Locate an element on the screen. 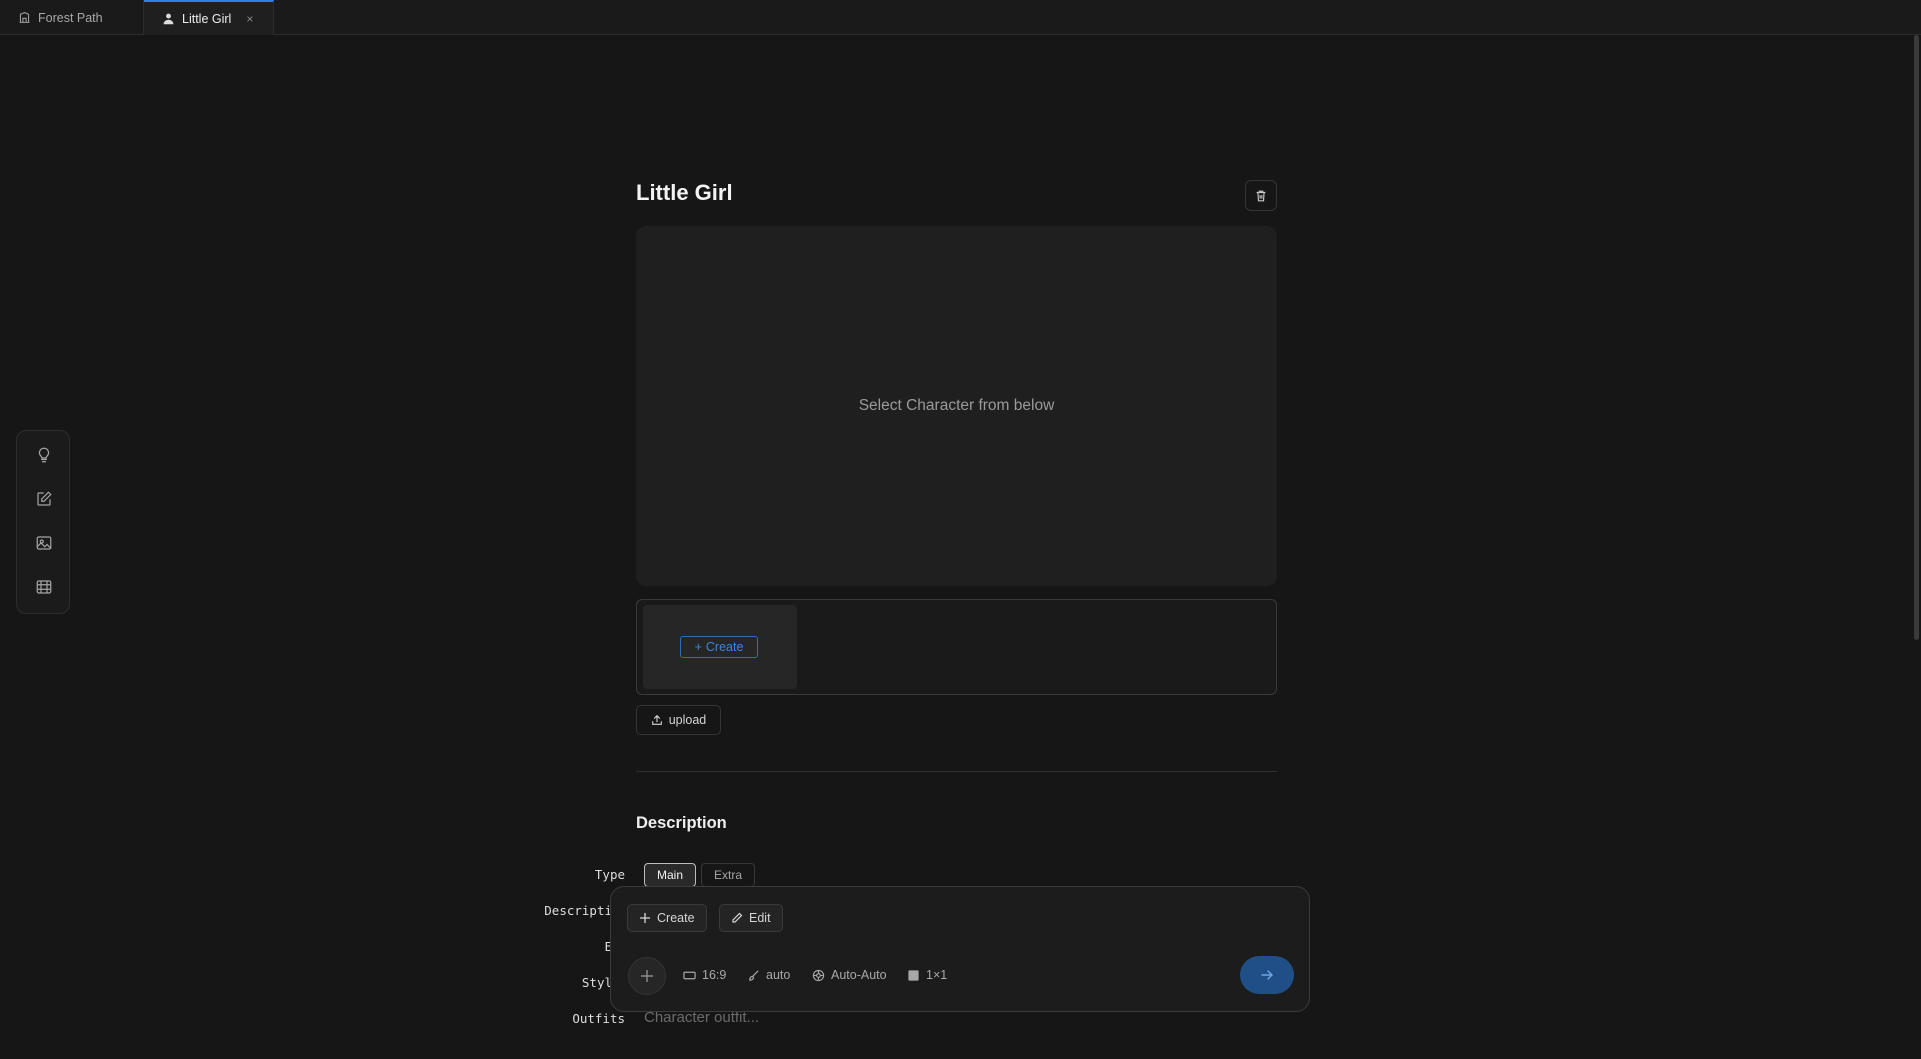  character-preview: Select Character from below is located at coordinates (956, 406).